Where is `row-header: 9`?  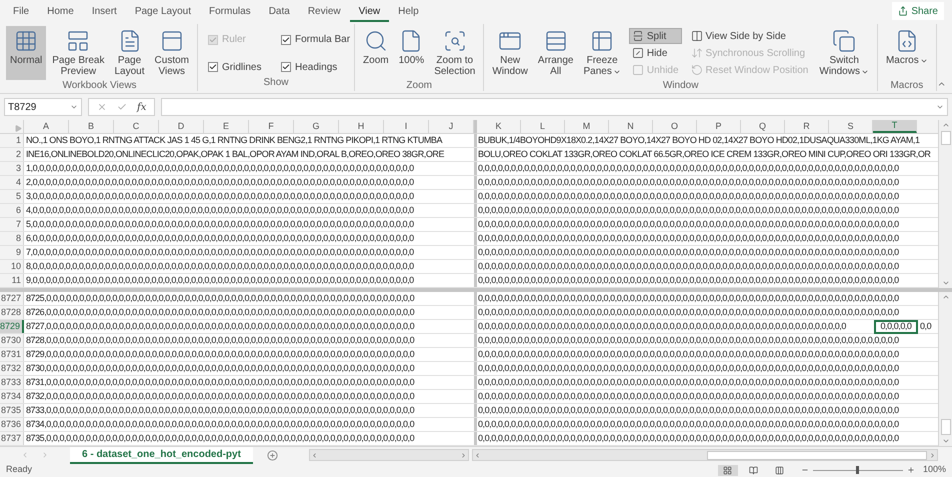
row-header: 9 is located at coordinates (12, 252).